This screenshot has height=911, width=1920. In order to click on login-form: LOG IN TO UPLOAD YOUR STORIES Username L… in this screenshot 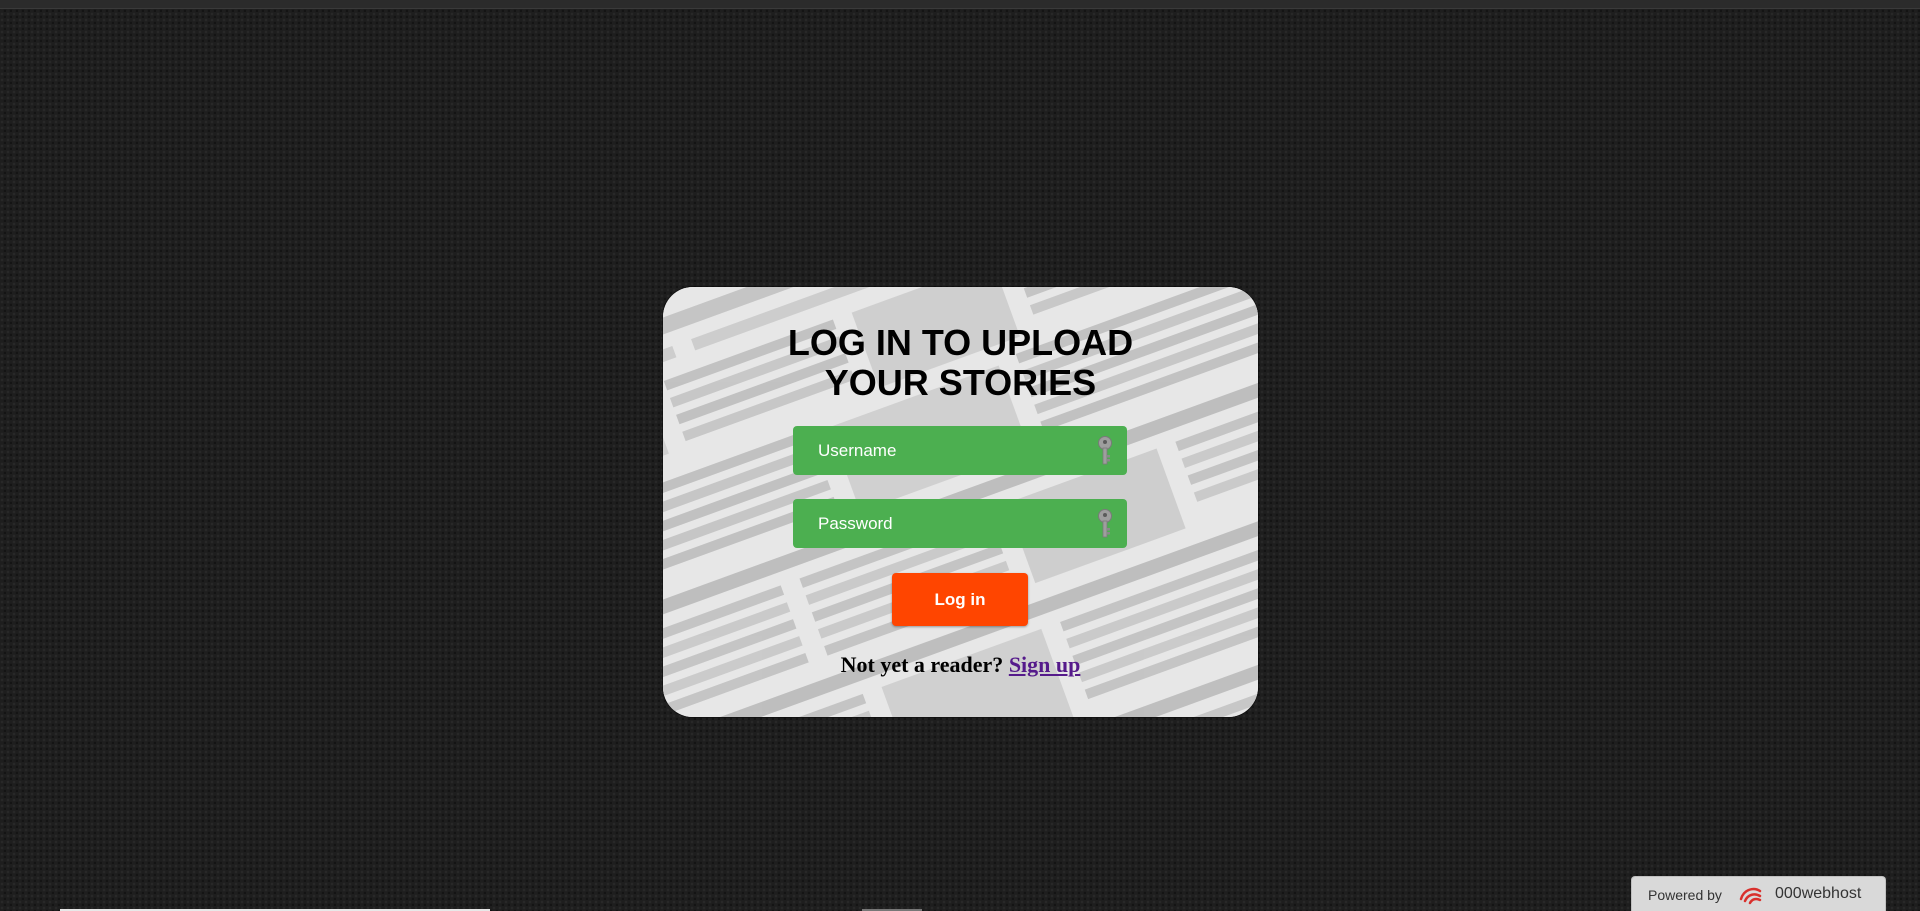, I will do `click(960, 502)`.